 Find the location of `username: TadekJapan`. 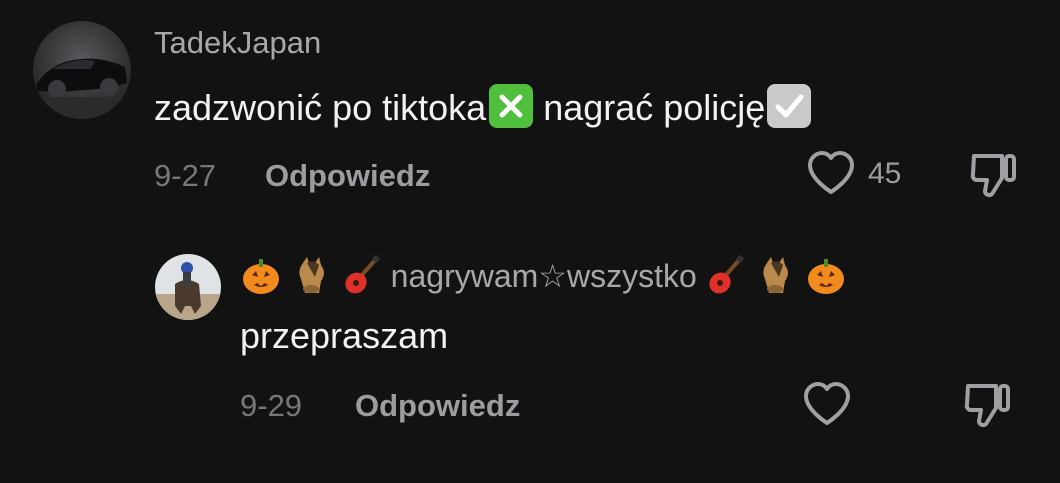

username: TadekJapan is located at coordinates (237, 42).